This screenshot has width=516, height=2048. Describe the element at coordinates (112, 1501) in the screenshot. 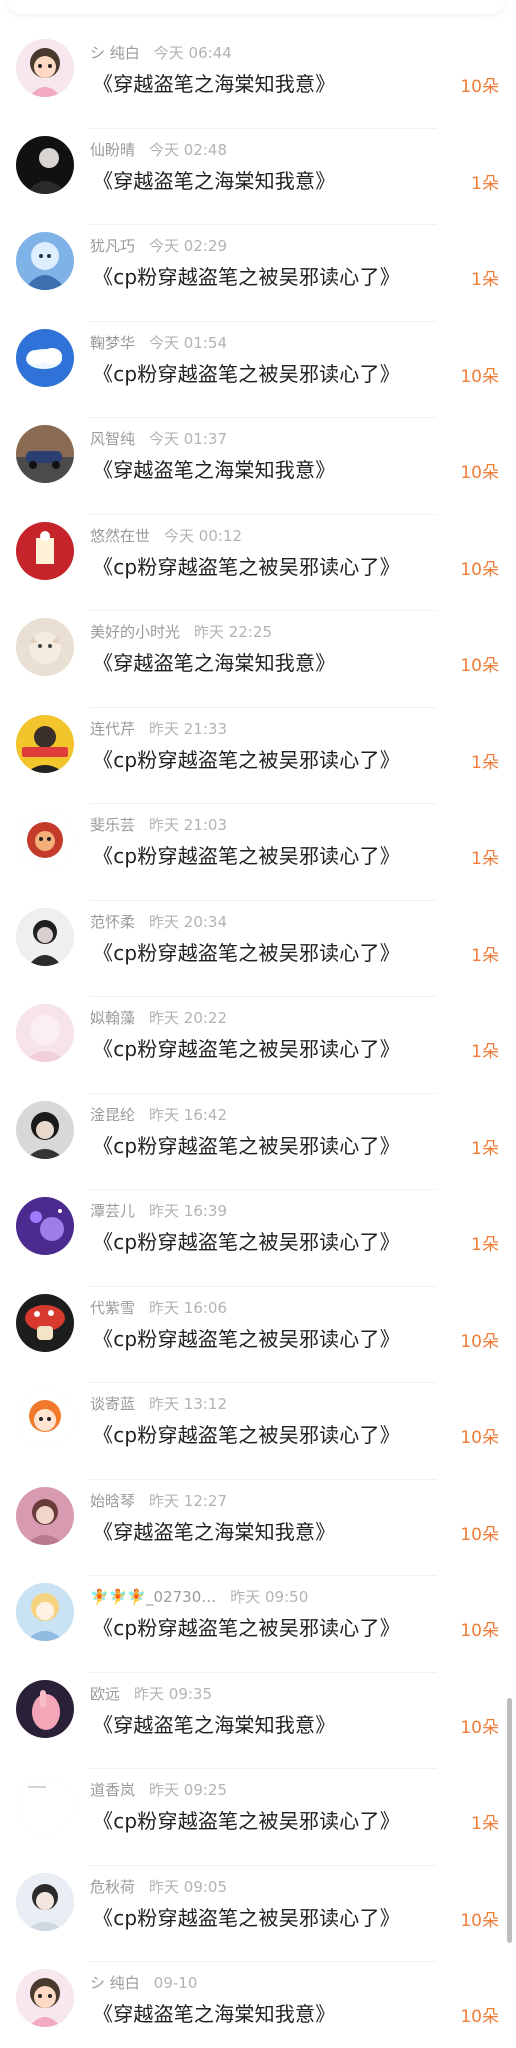

I see `user-name: 始晗琴` at that location.